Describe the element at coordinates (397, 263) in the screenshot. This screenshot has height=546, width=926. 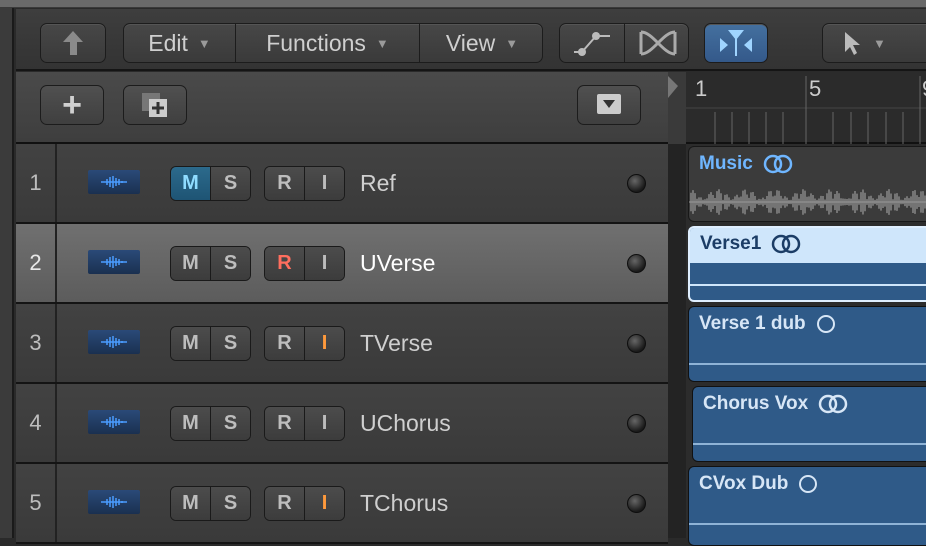
I see `track-name: UVerse` at that location.